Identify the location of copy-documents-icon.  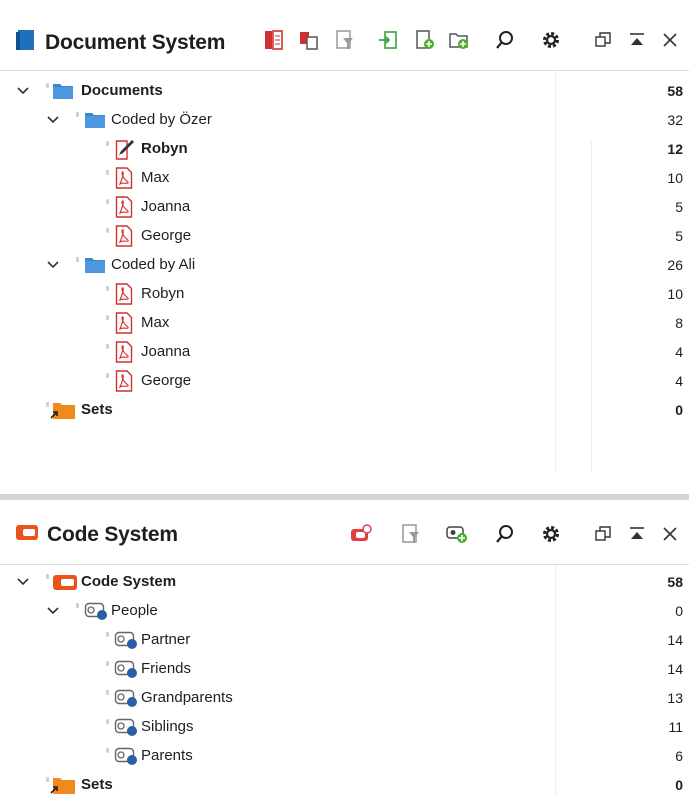
(309, 42).